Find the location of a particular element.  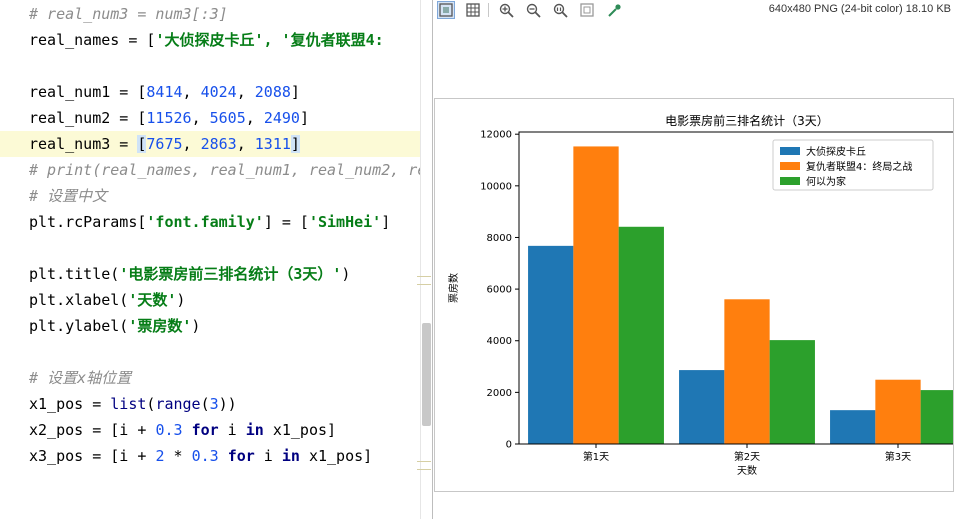

code-token: 3 is located at coordinates (214, 404).